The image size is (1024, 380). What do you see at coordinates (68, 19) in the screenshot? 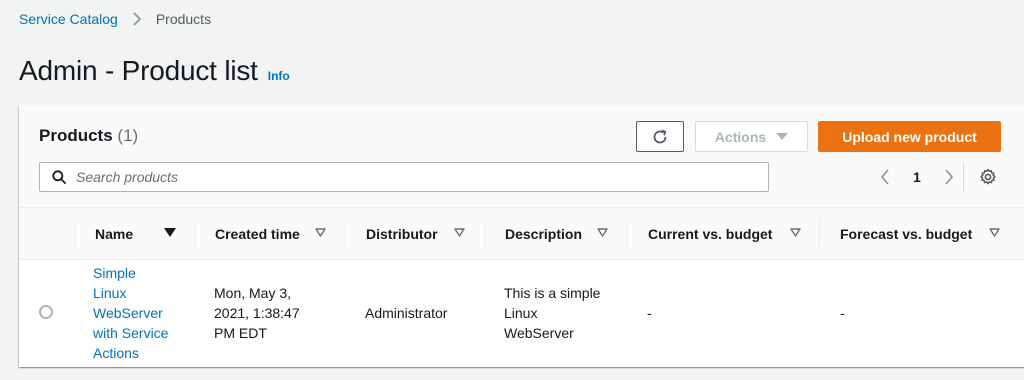
I see `breadcrumb-service-catalog: Service Catalog` at bounding box center [68, 19].